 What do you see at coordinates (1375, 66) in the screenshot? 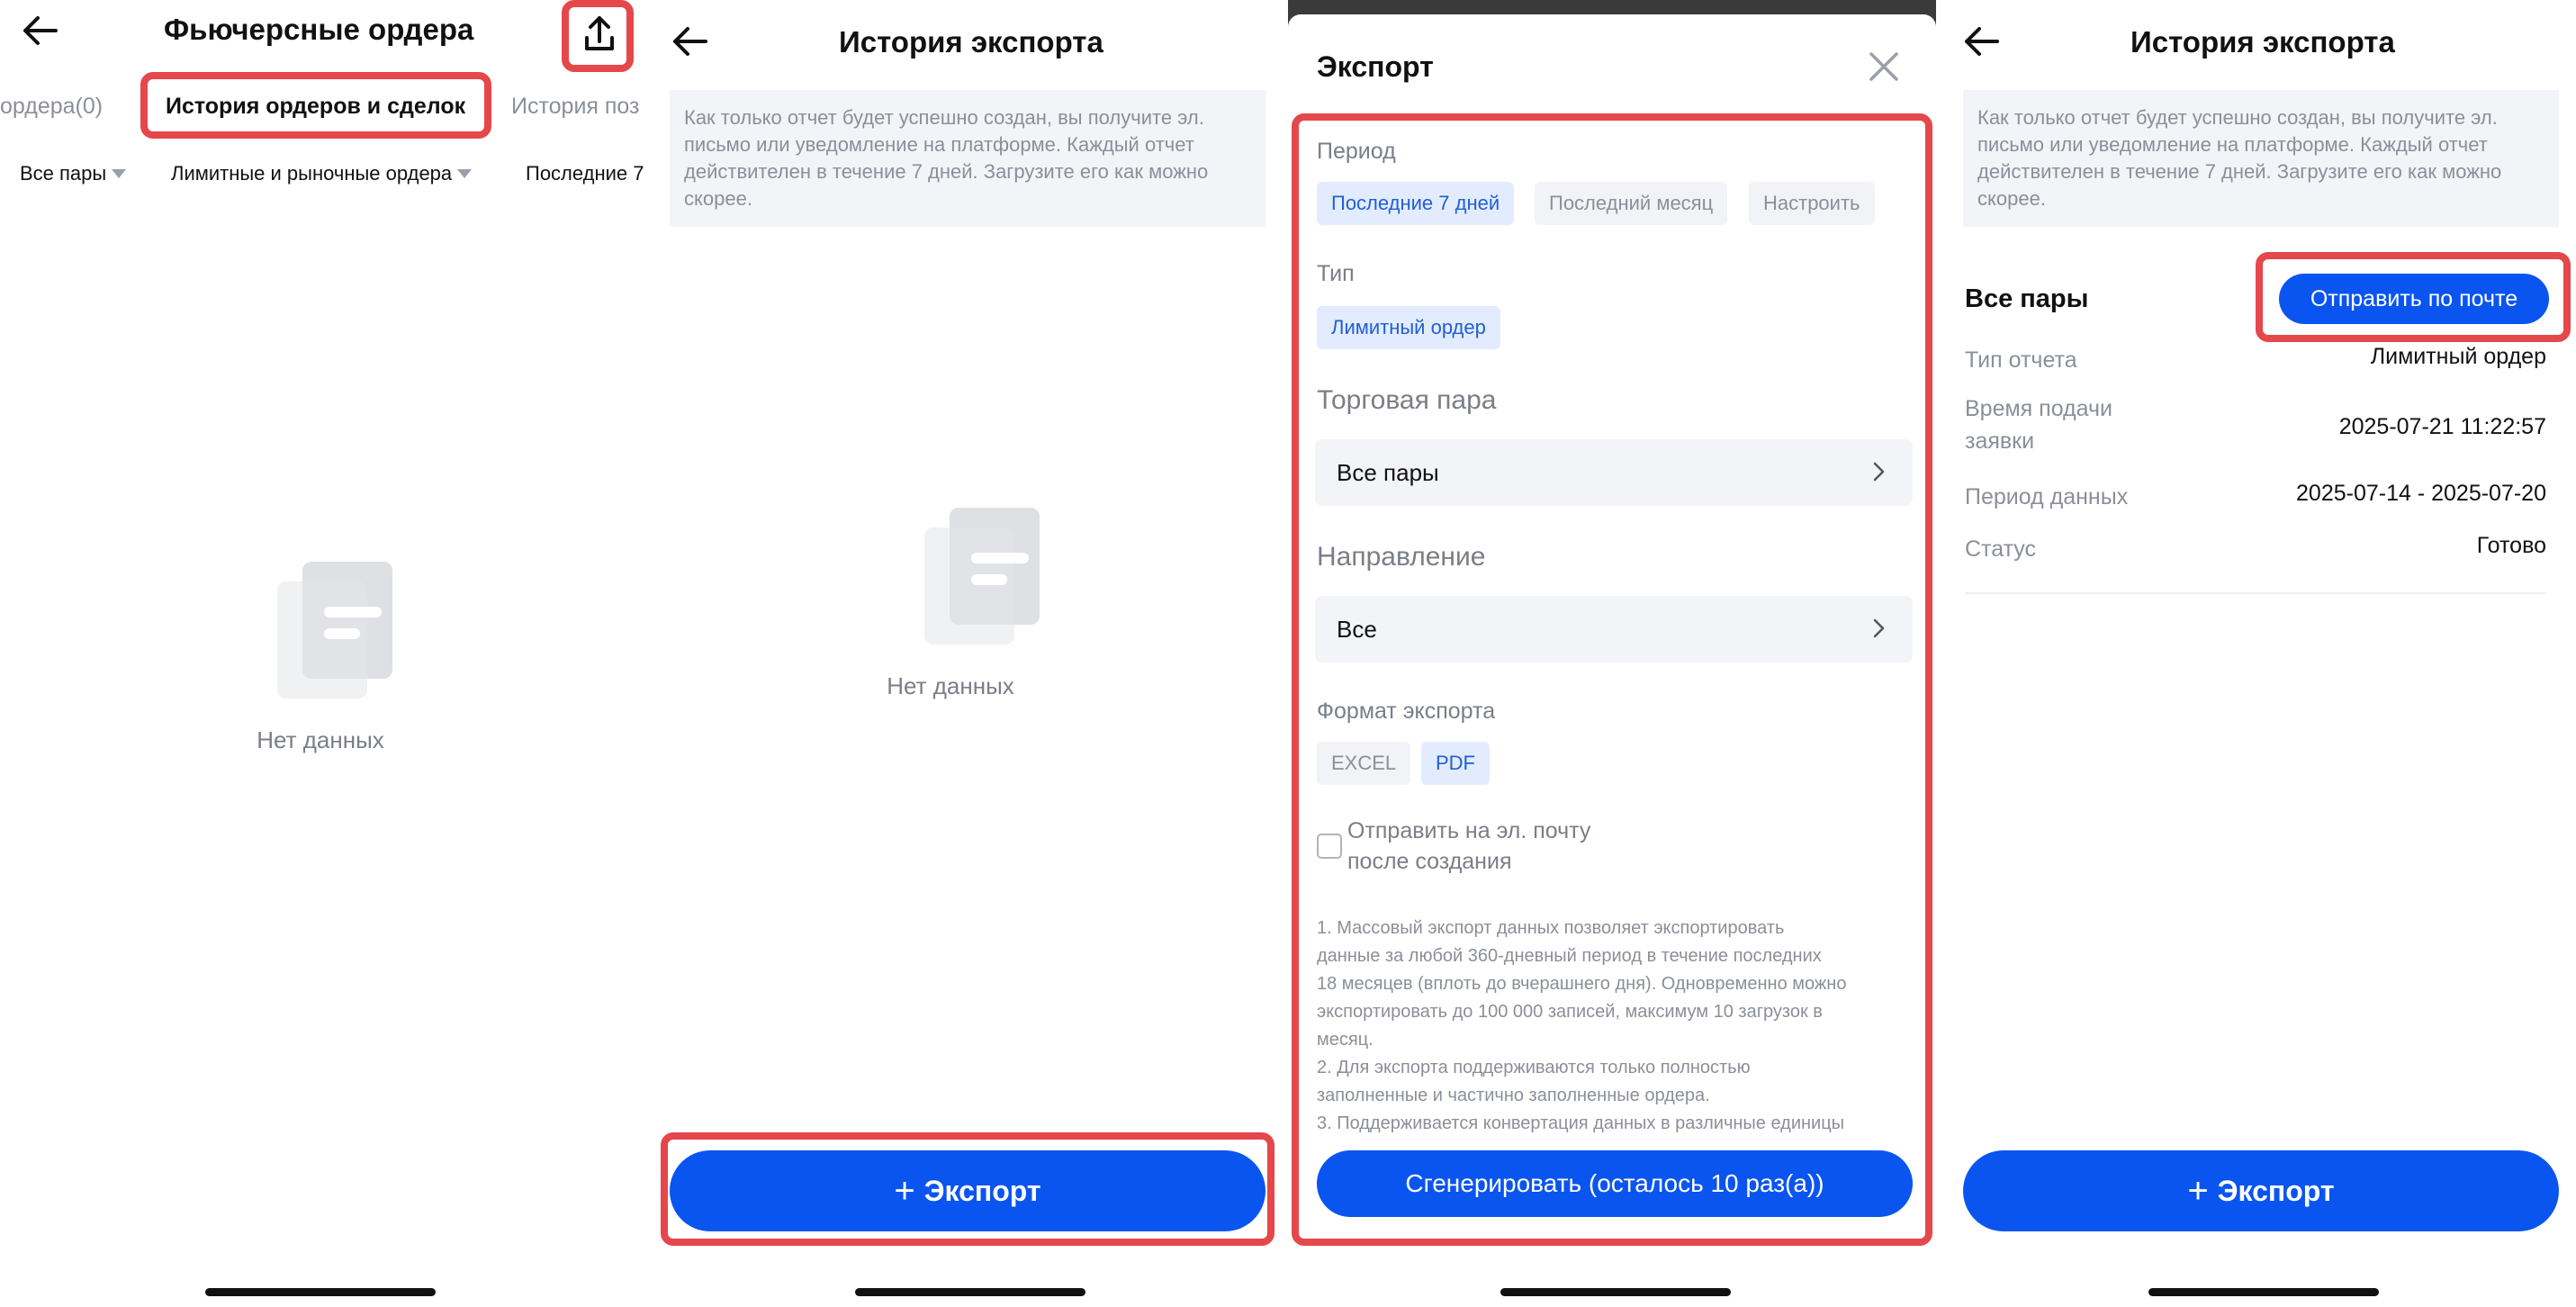
I see `sheet-title: Экспорт` at bounding box center [1375, 66].